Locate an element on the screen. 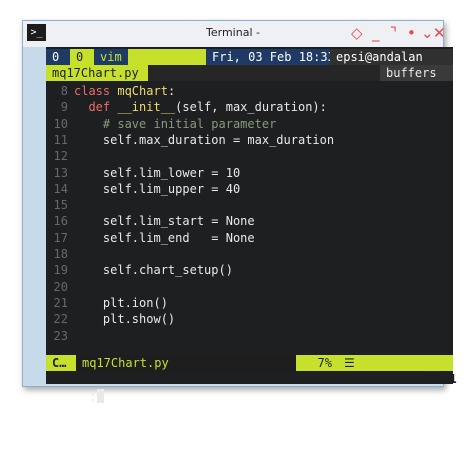  code-text: self.lim_end = None is located at coordinates (164, 238).